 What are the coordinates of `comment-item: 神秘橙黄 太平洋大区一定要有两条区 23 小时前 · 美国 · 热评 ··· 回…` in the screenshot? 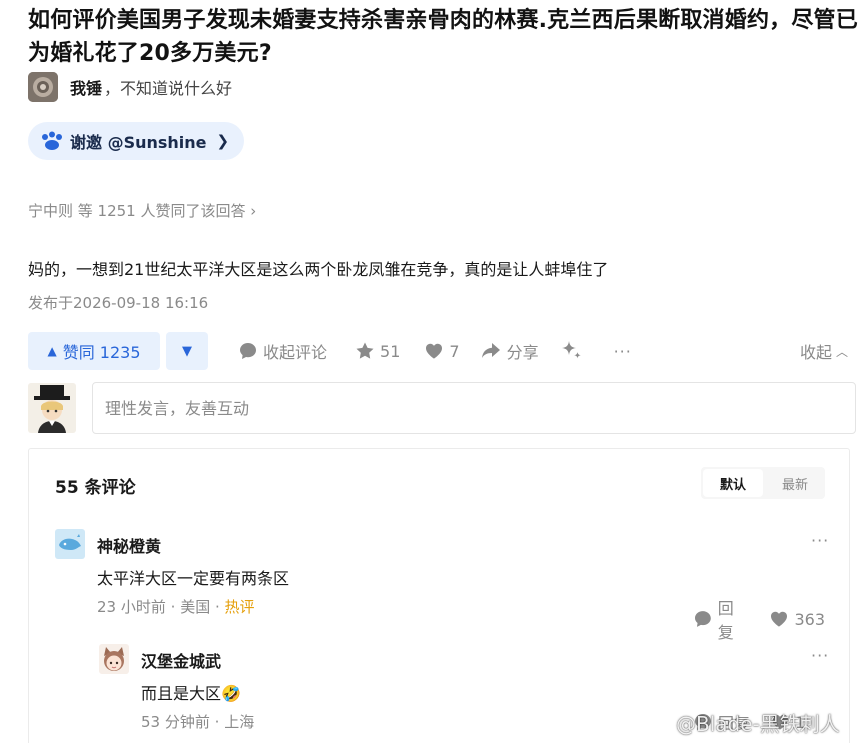 It's located at (441, 585).